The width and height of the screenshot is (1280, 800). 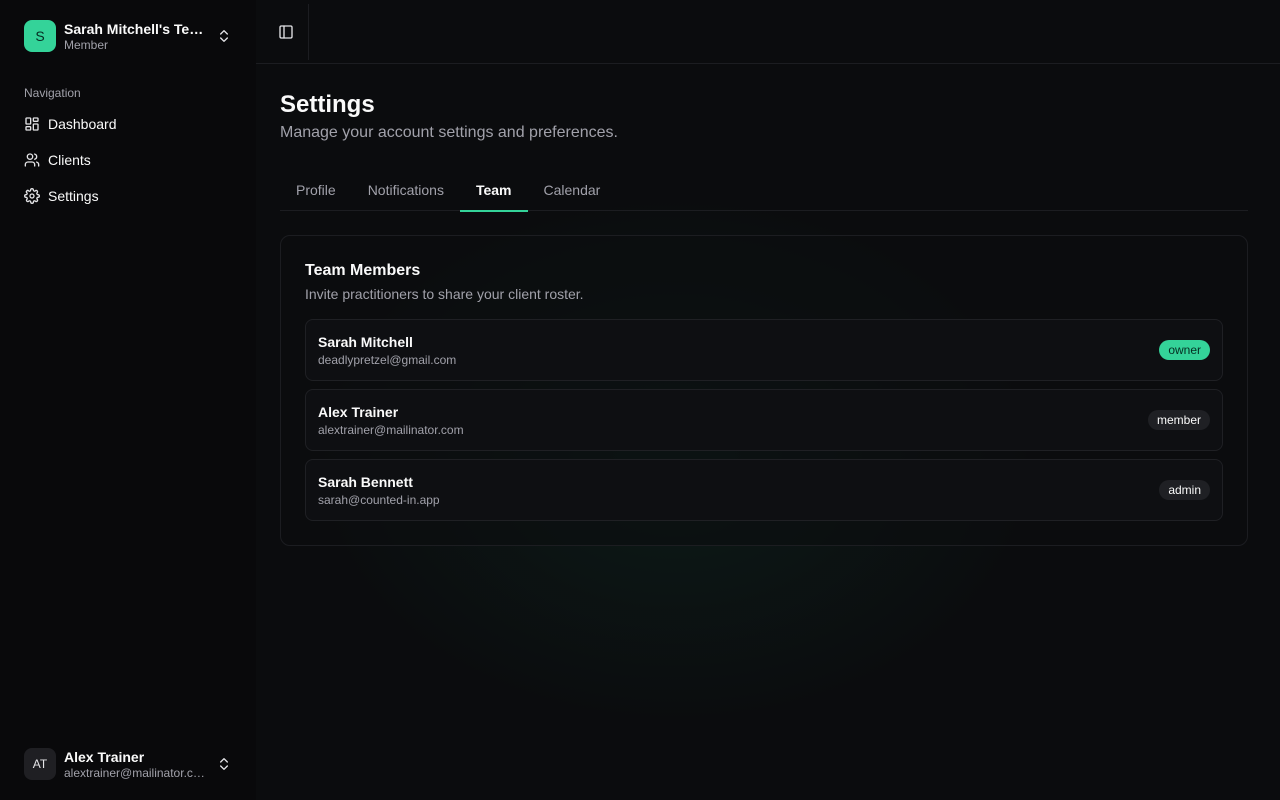 I want to click on sidebar-toggle-button, so click(x=286, y=32).